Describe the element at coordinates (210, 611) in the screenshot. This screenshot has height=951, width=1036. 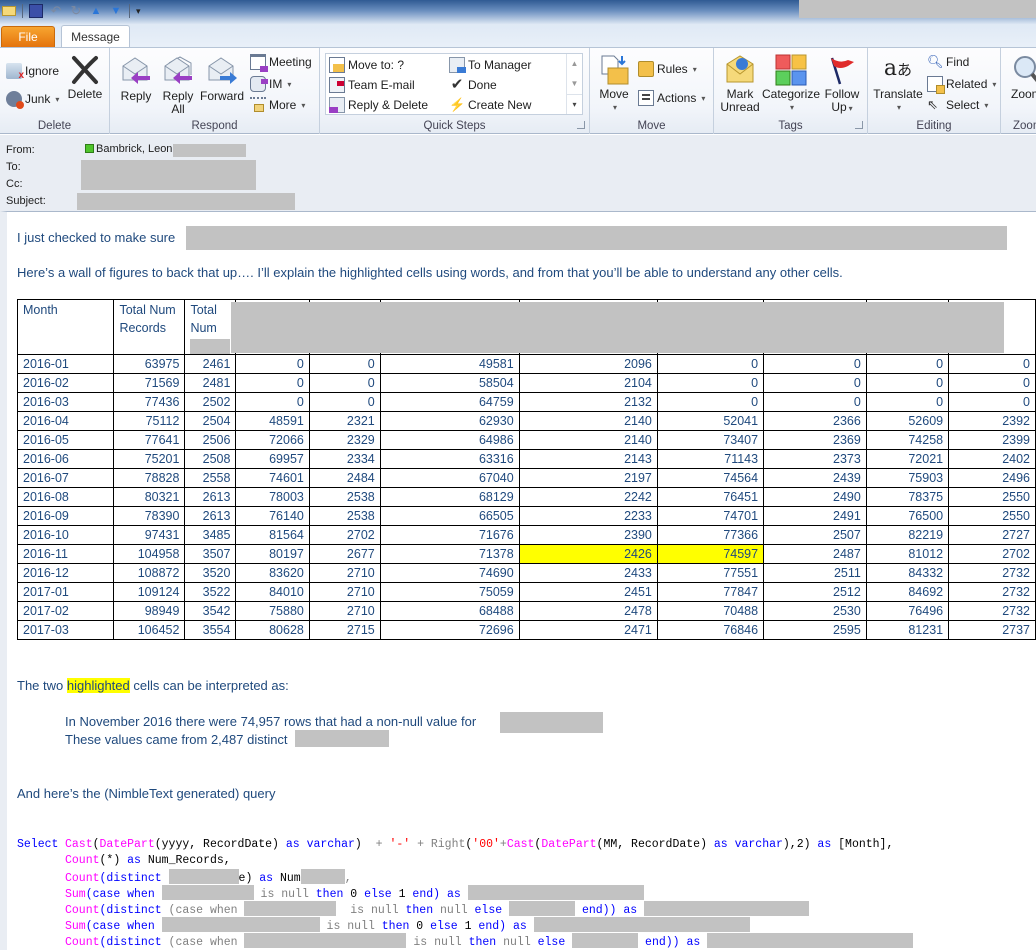
I see `value-cell: 3542` at that location.